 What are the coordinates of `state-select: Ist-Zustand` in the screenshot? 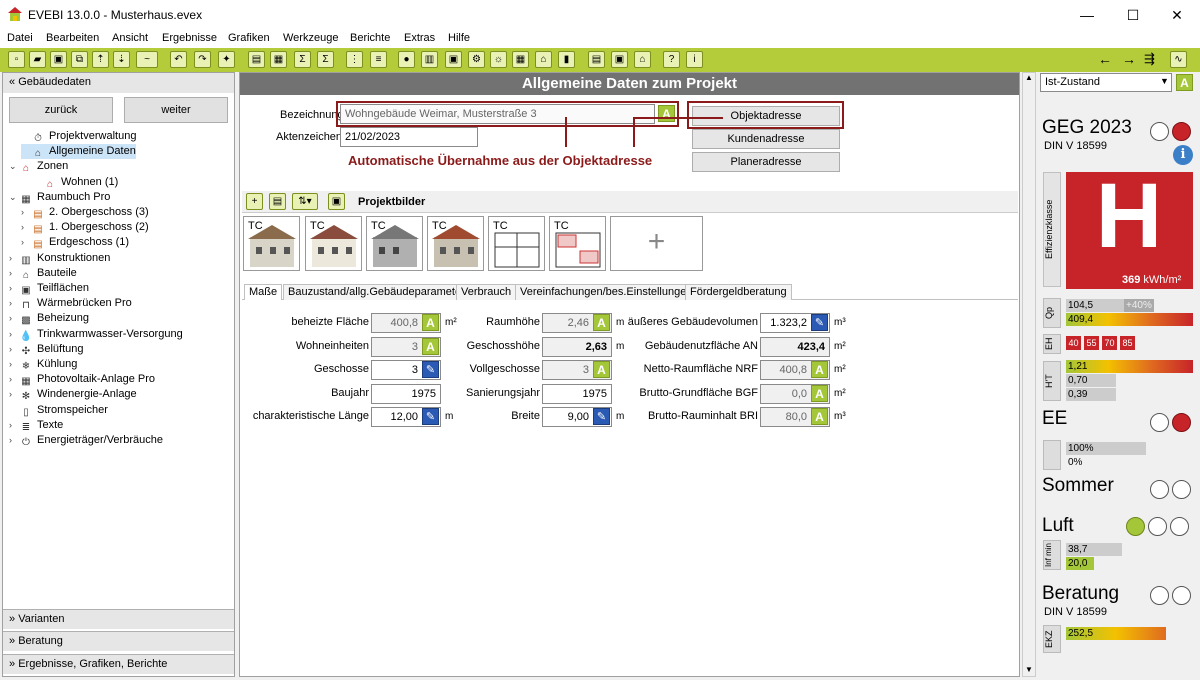 It's located at (1106, 82).